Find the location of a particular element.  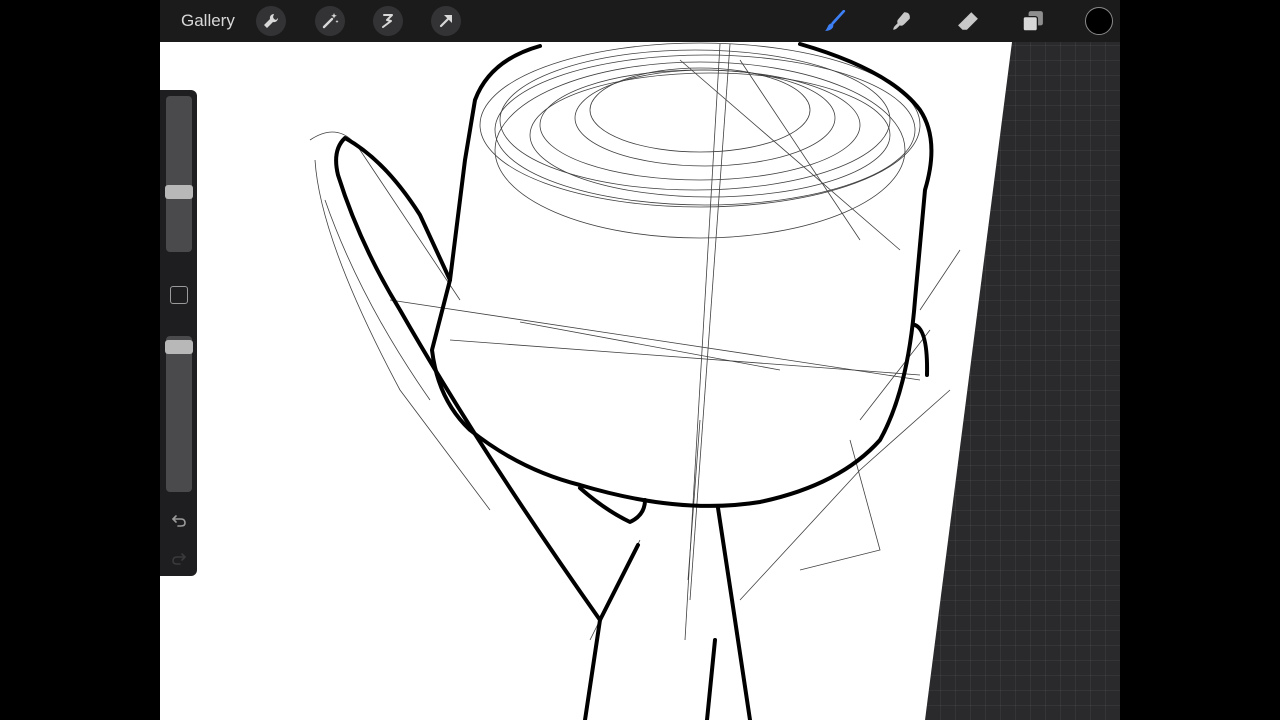

brush-icon is located at coordinates (835, 21).